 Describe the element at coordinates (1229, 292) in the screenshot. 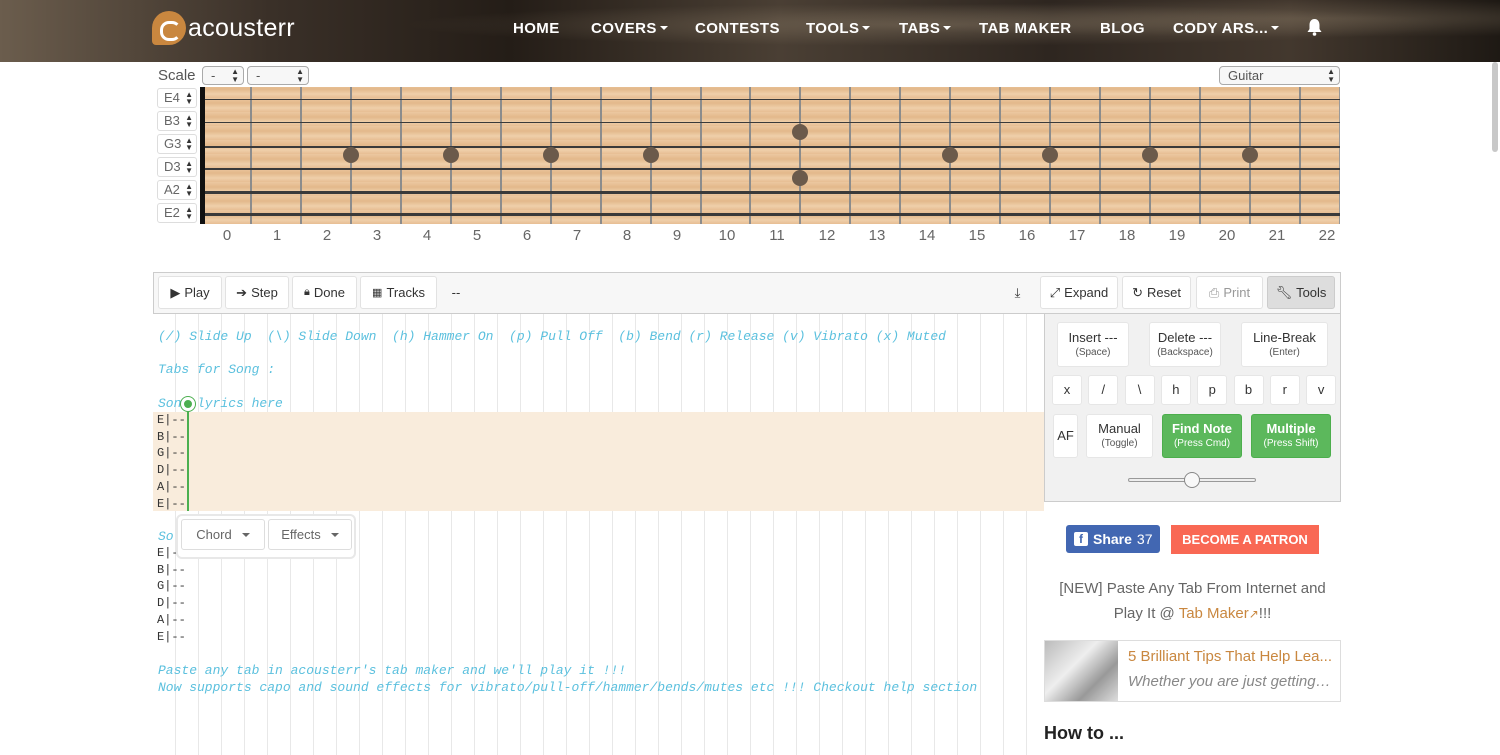

I see `print-button: ⎙ Print` at that location.